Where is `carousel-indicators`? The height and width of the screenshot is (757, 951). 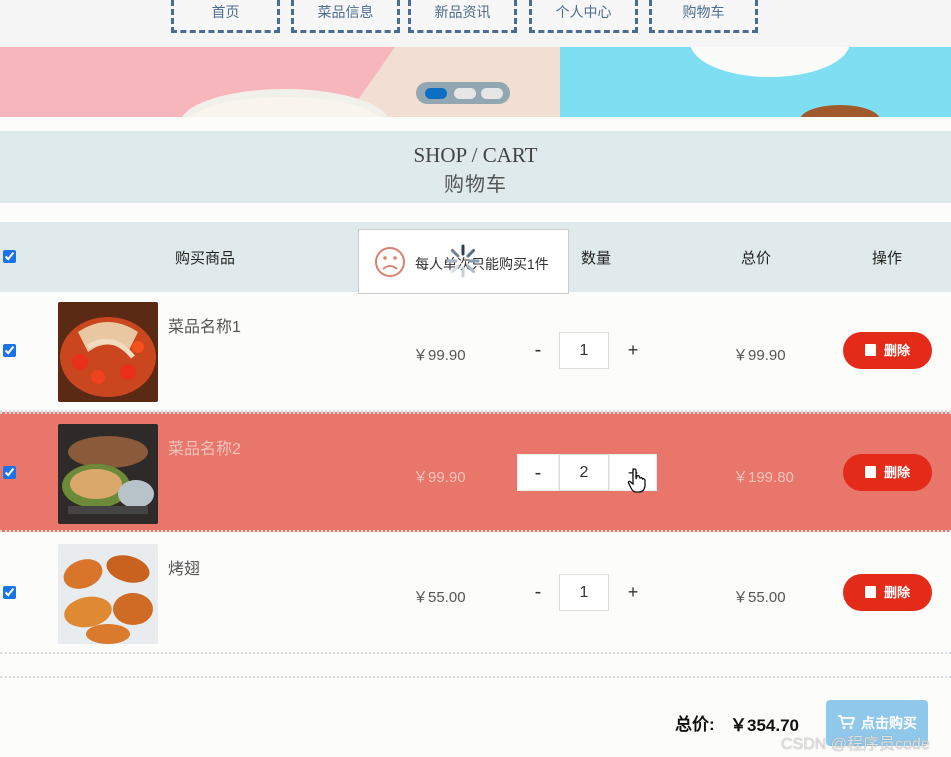
carousel-indicators is located at coordinates (463, 93).